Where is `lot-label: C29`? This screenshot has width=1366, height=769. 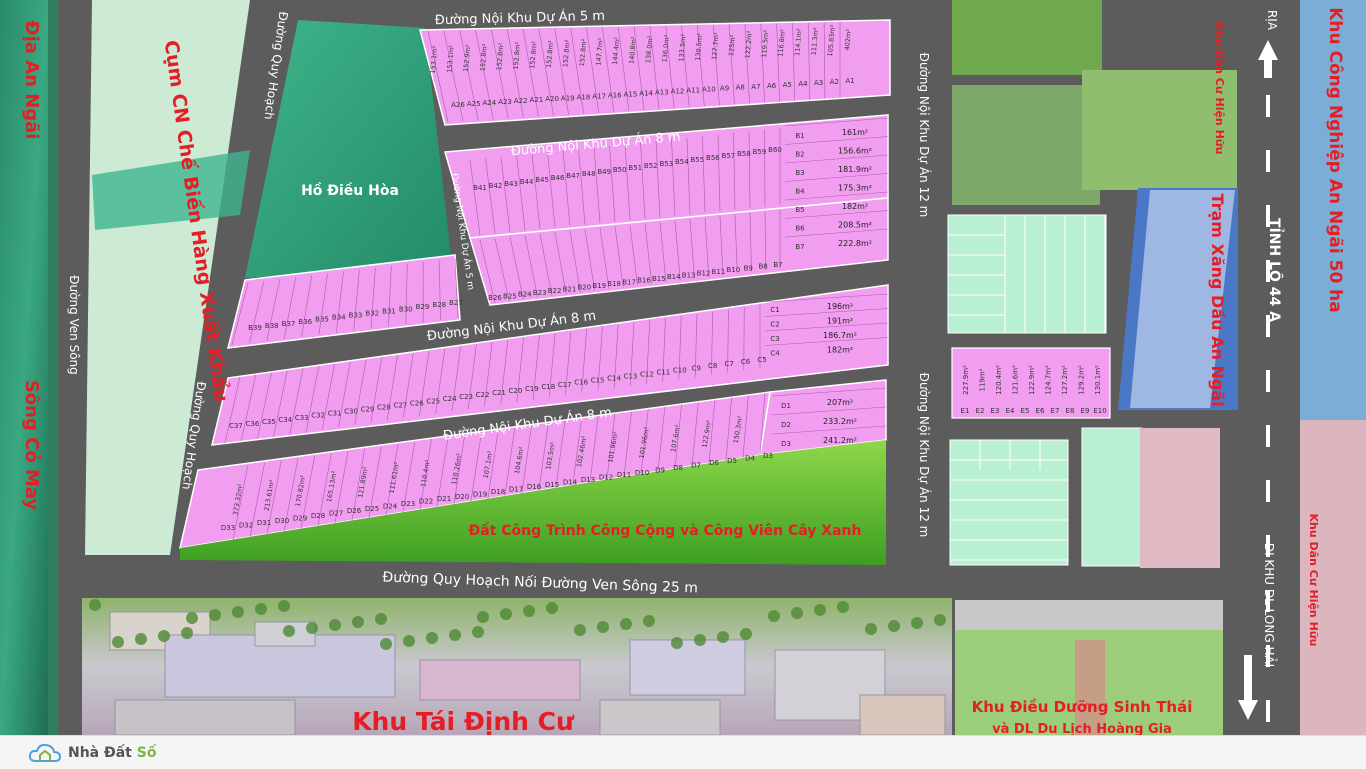 lot-label: C29 is located at coordinates (368, 410).